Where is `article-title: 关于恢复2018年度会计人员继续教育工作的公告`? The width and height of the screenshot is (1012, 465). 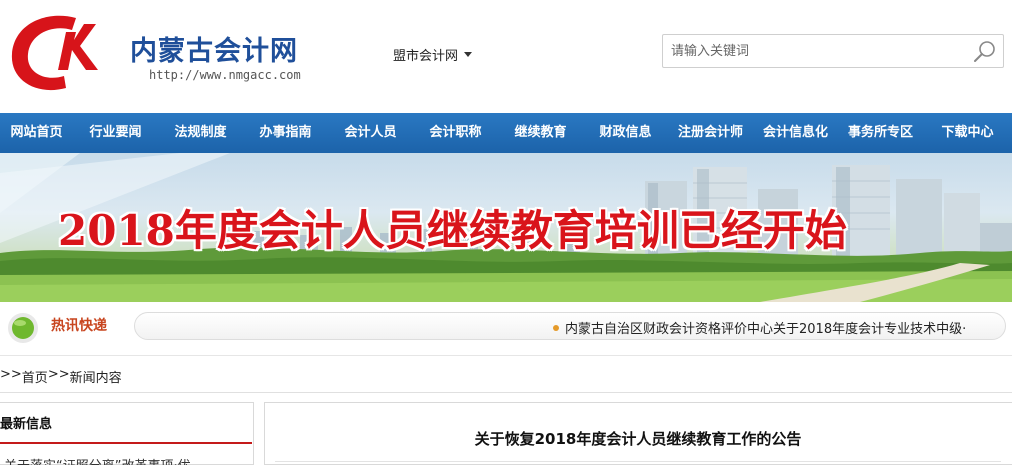
article-title: 关于恢复2018年度会计人员继续教育工作的公告 is located at coordinates (638, 439).